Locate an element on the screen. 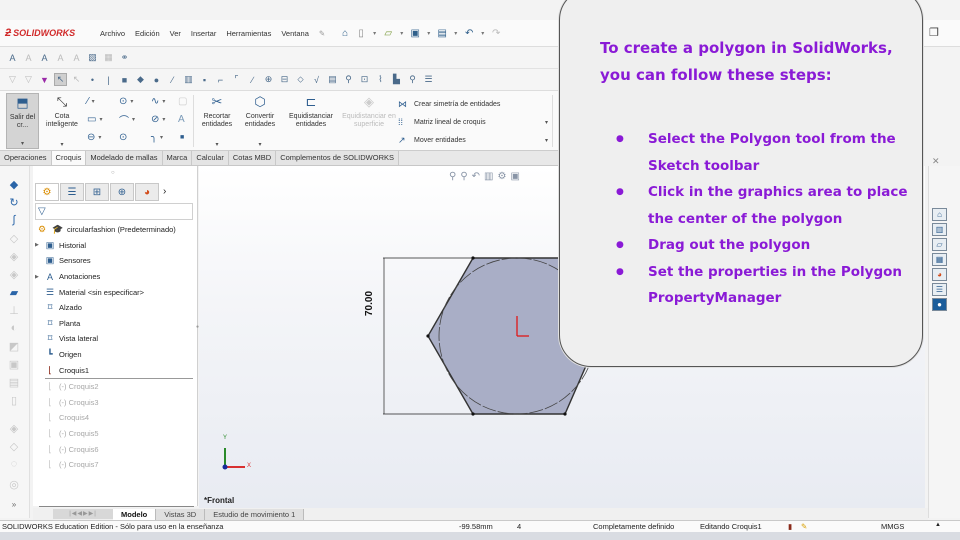 This screenshot has width=960, height=540. table-icon: ▤ is located at coordinates (332, 79).